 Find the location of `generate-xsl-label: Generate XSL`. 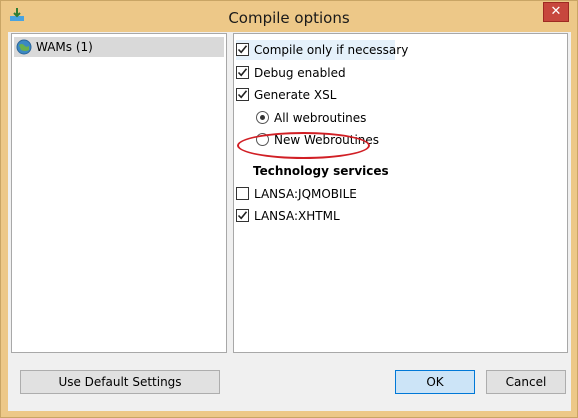

generate-xsl-label: Generate XSL is located at coordinates (295, 95).